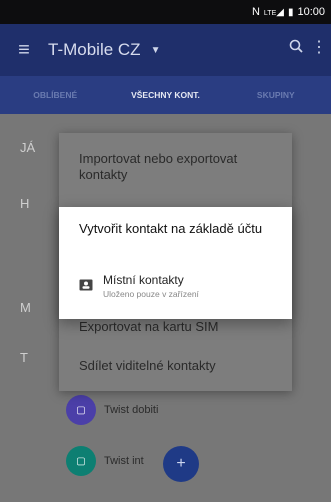 The height and width of the screenshot is (502, 331). Describe the element at coordinates (179, 327) in the screenshot. I see `menu-item-export-sim: Exportovat na kartu SIM` at that location.